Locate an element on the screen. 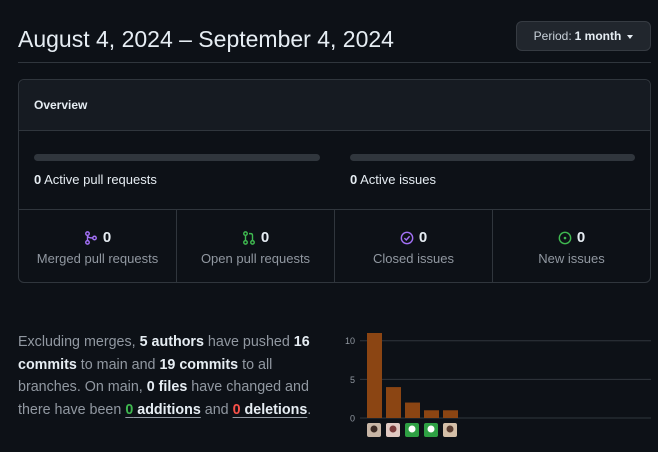 This screenshot has width=658, height=452. pull-request-icon is located at coordinates (248, 237).